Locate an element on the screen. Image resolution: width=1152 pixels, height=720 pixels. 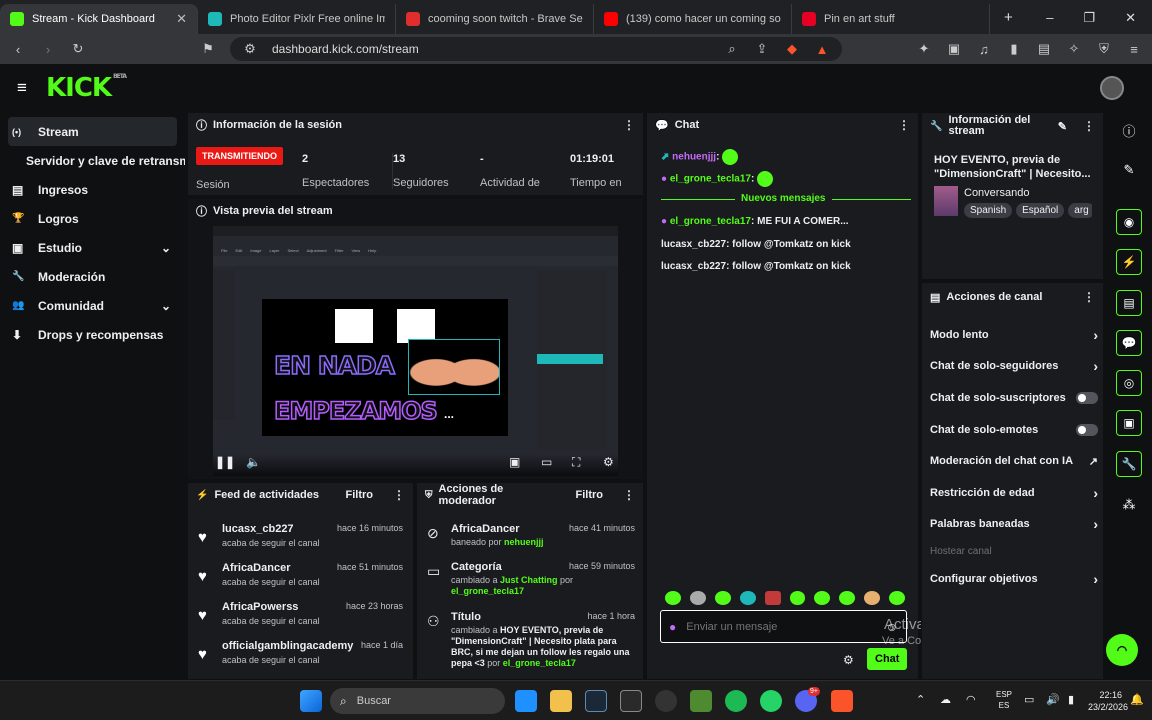
close-tab-icon: ✕ is located at coordinates (181, 19).